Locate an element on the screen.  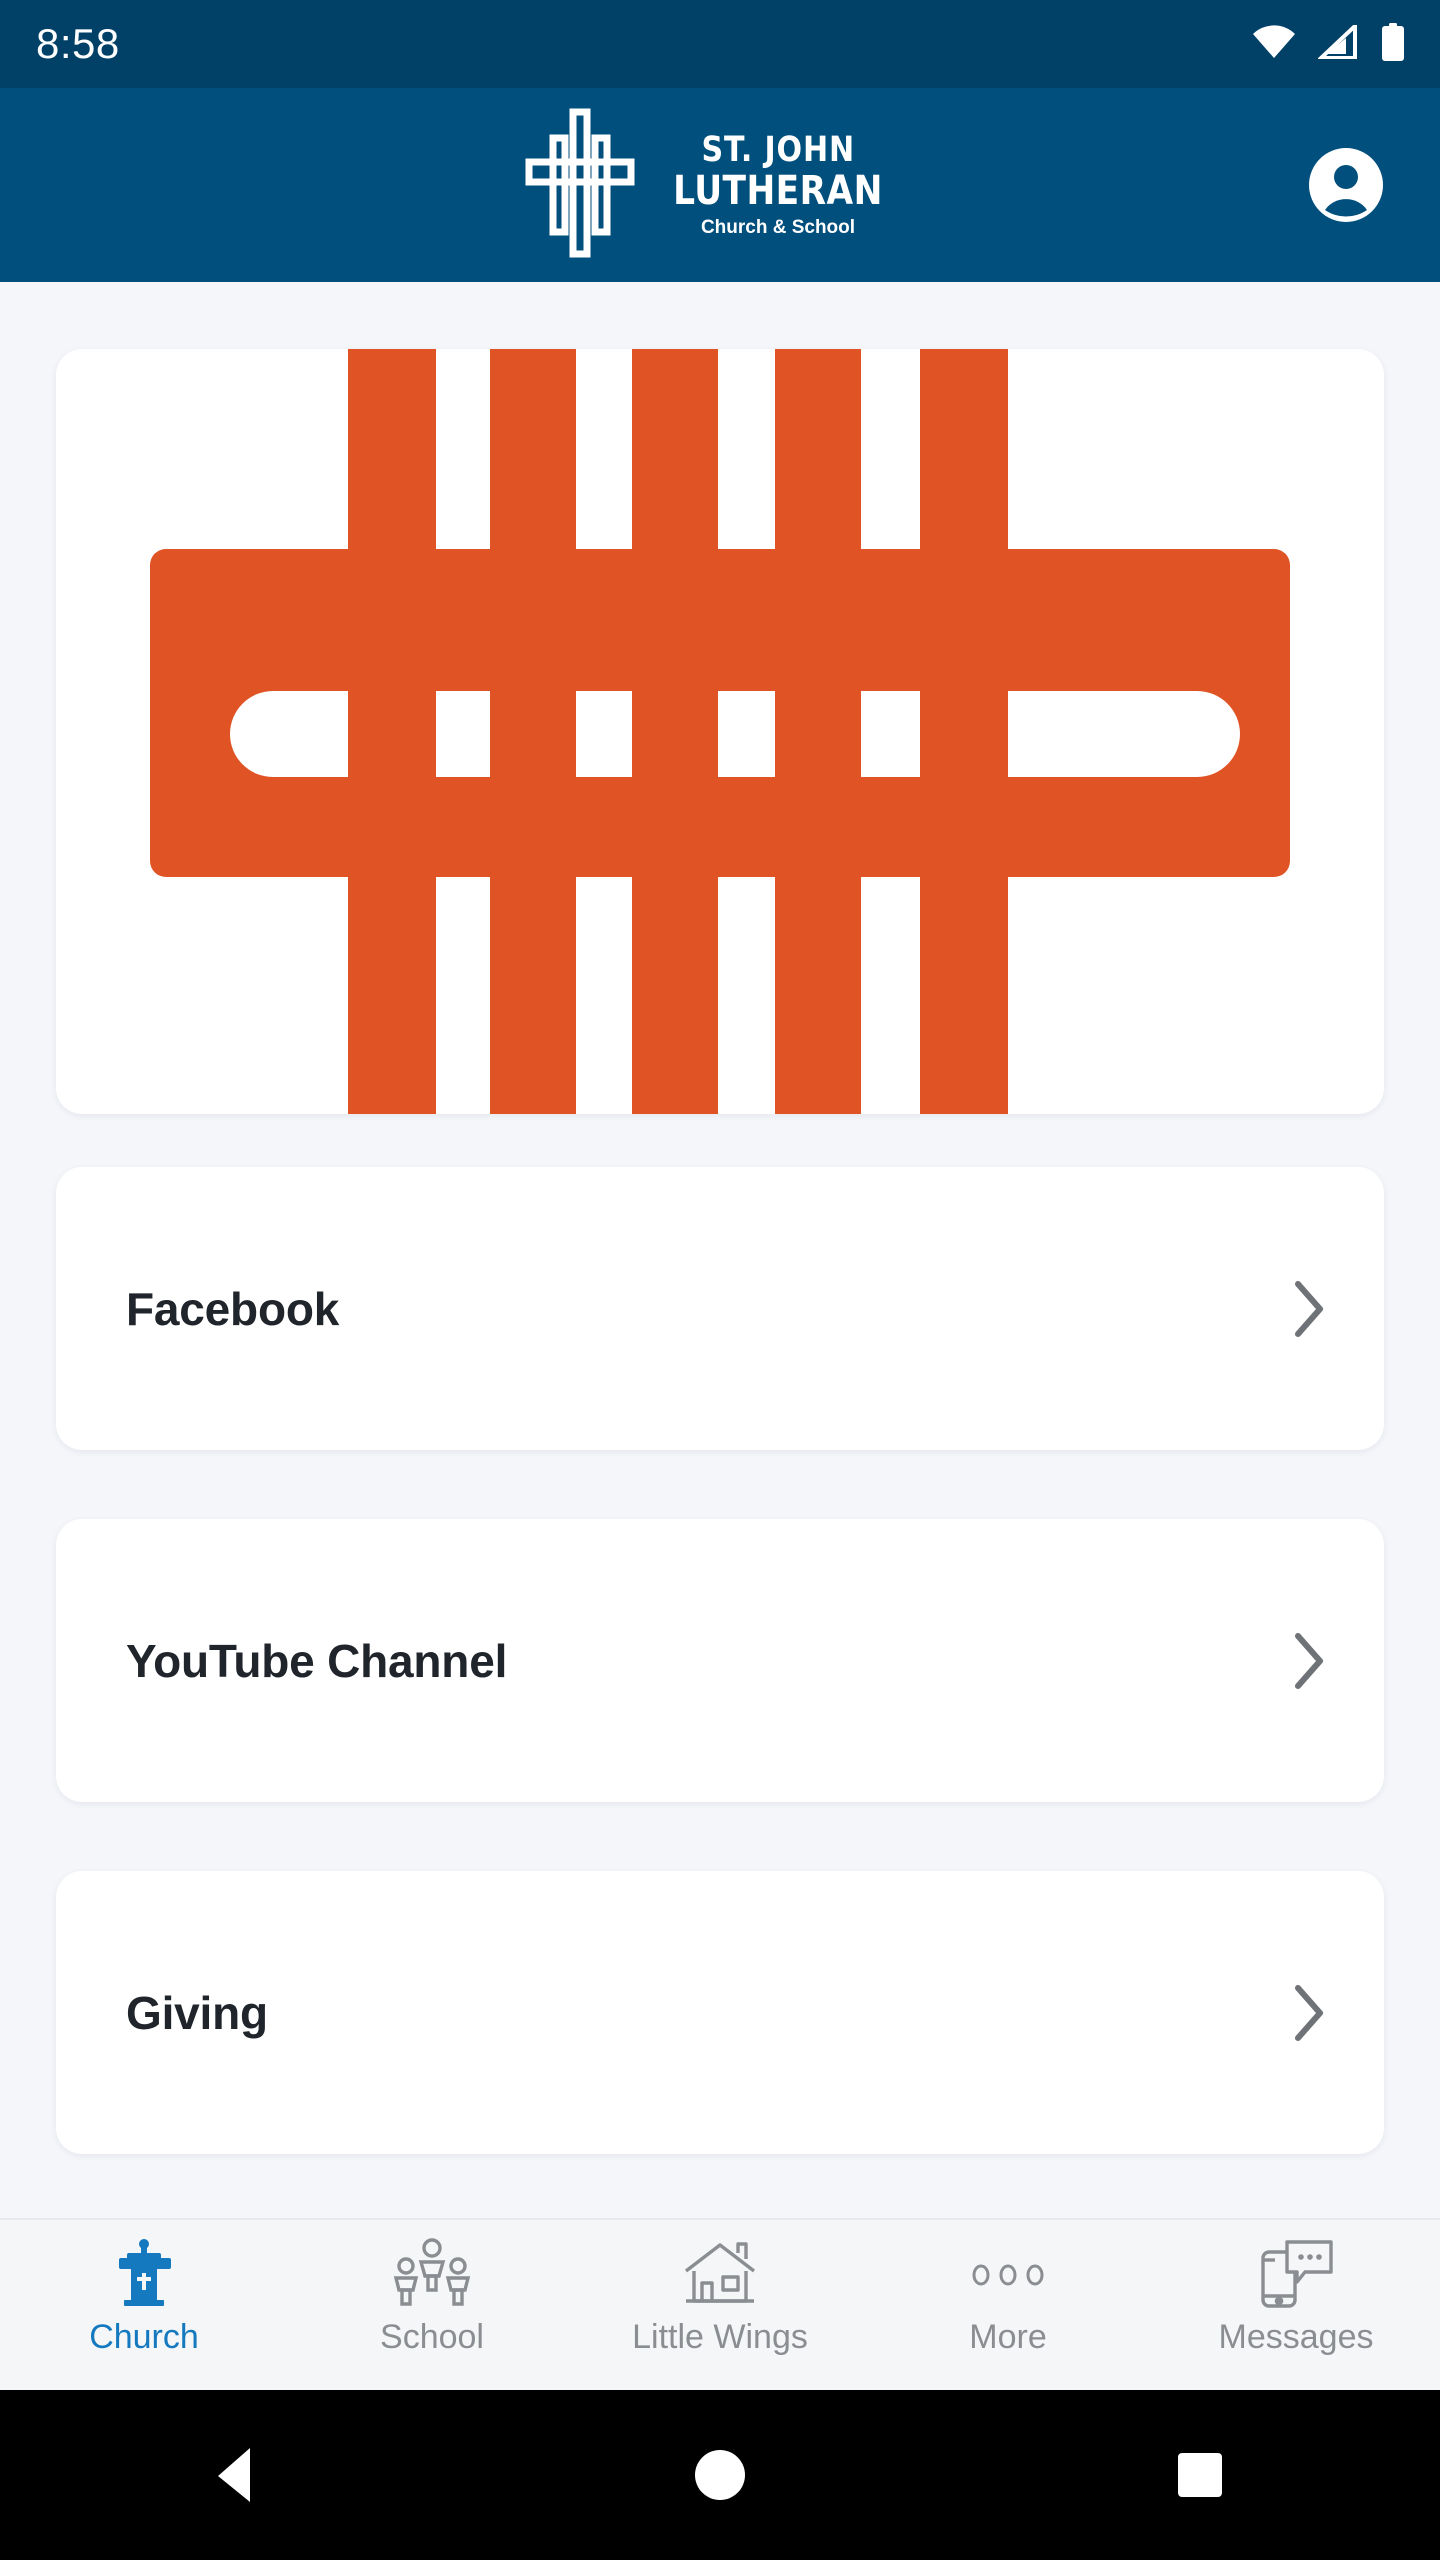
wifi-icon is located at coordinates (1274, 44).